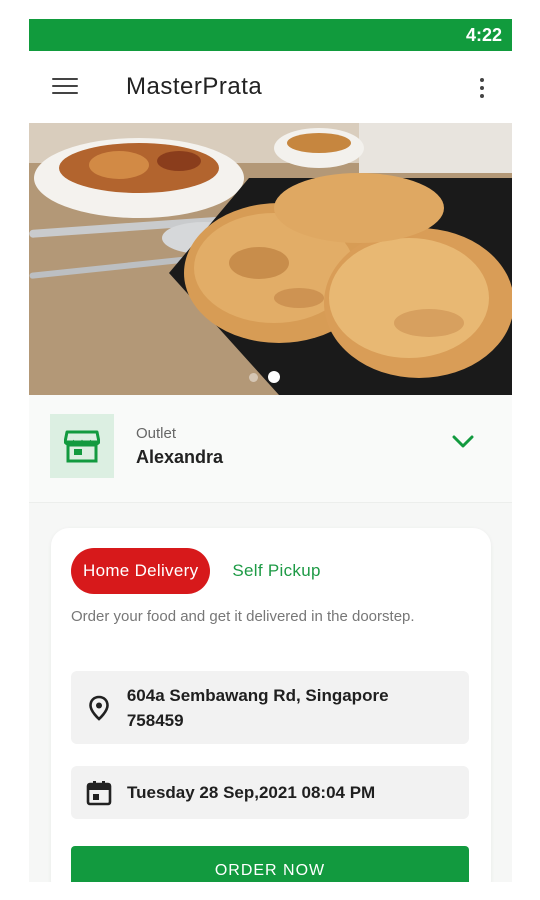 The image size is (540, 900). I want to click on status-time: 4:22, so click(483, 34).